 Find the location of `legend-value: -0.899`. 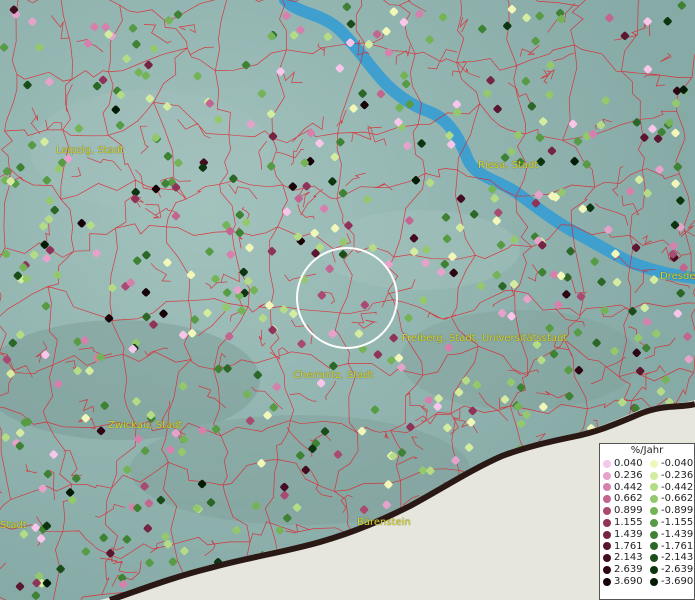

legend-value: -0.899 is located at coordinates (677, 511).